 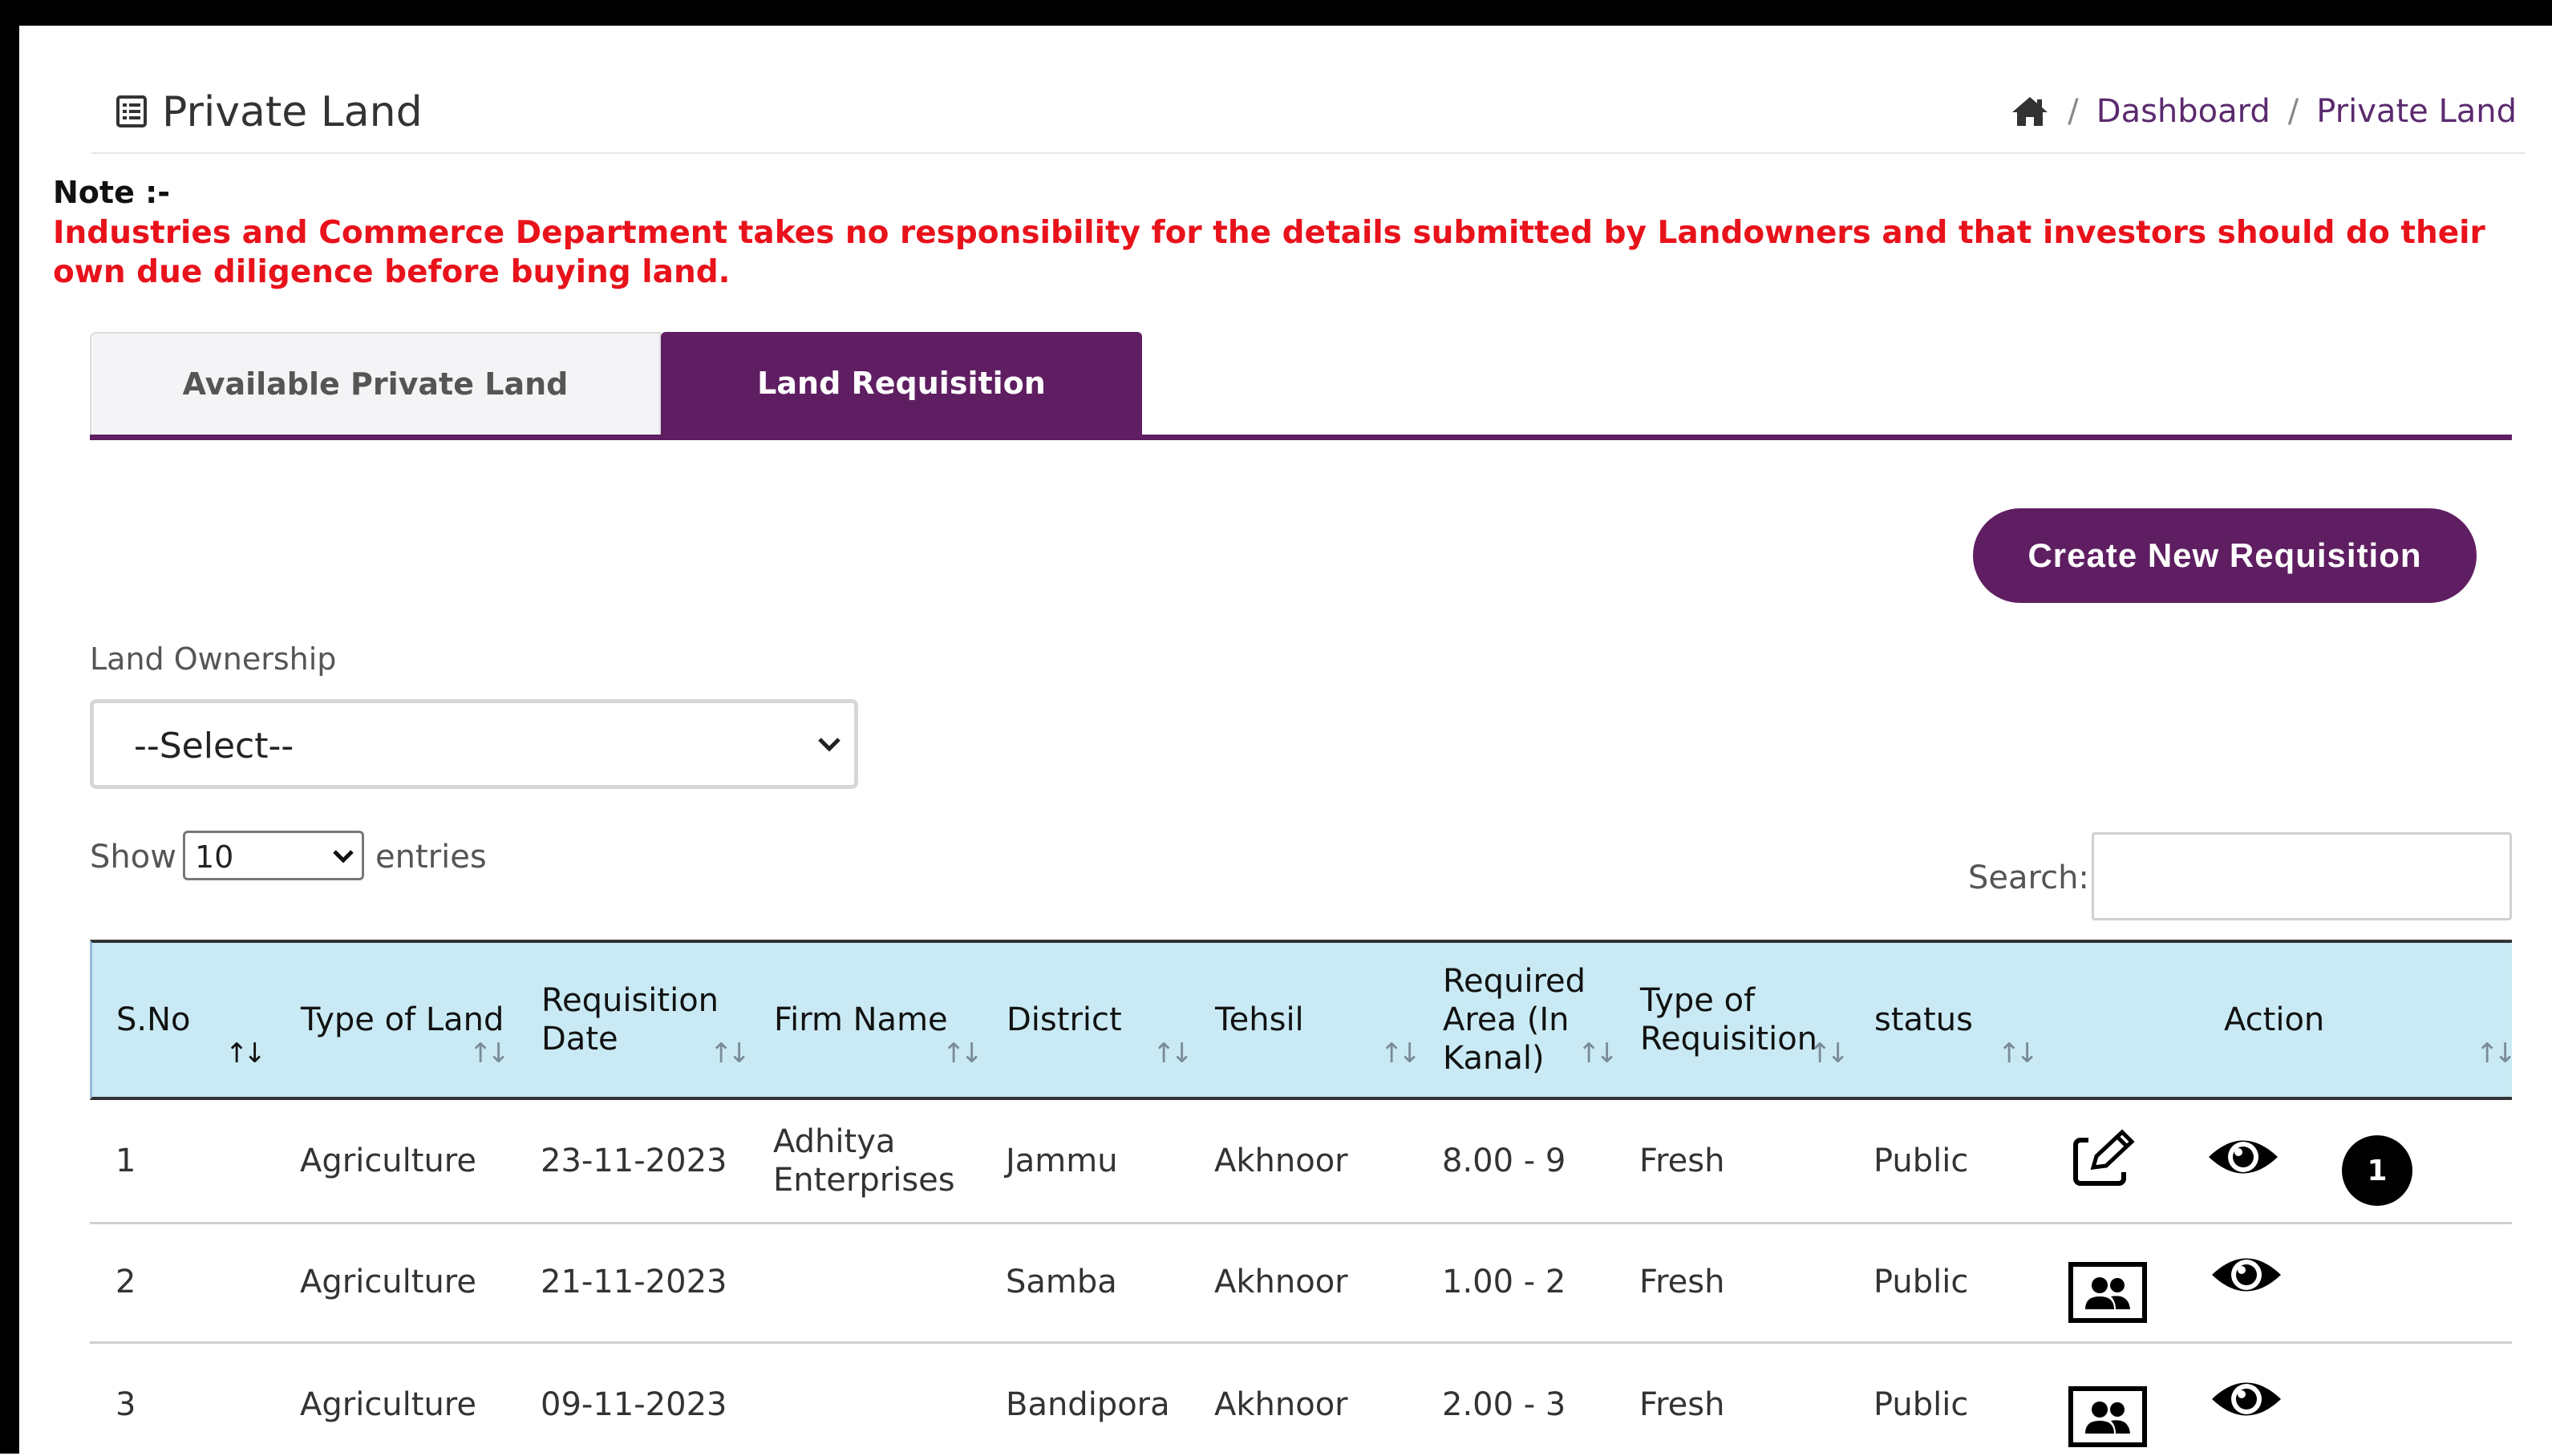 What do you see at coordinates (634, 1161) in the screenshot?
I see `cell-requisition-date: 23-11-2023` at bounding box center [634, 1161].